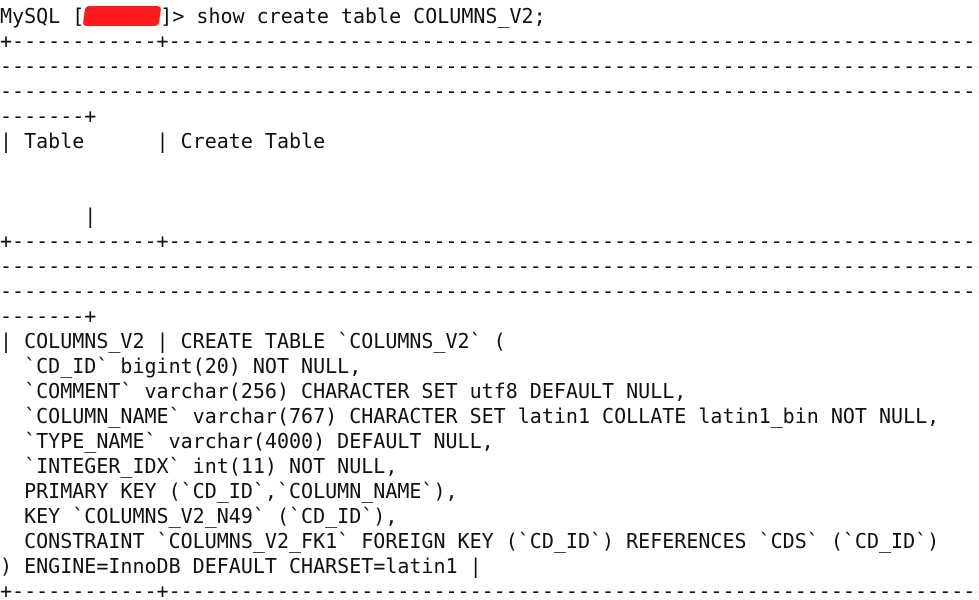 The width and height of the screenshot is (979, 600). Describe the element at coordinates (178, 16) in the screenshot. I see `prompt-suffix: ]>` at that location.